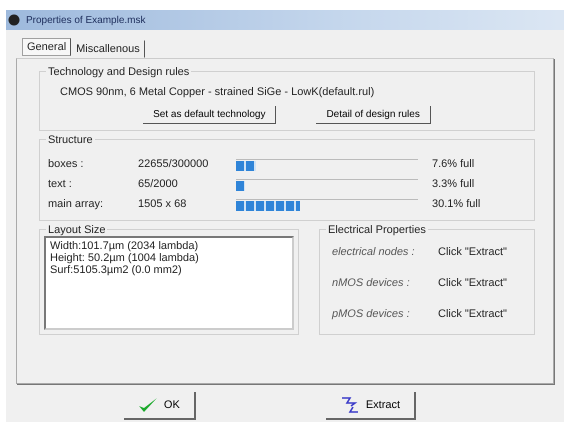 The height and width of the screenshot is (422, 564). Describe the element at coordinates (370, 314) in the screenshot. I see `property-label: pMOS devices :` at that location.